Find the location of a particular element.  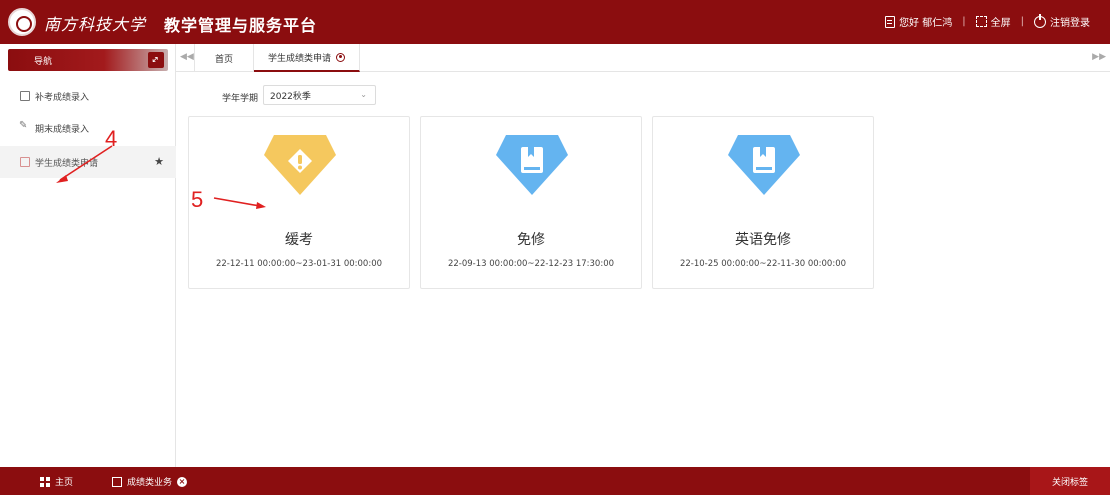

grid-icon is located at coordinates (45, 481).